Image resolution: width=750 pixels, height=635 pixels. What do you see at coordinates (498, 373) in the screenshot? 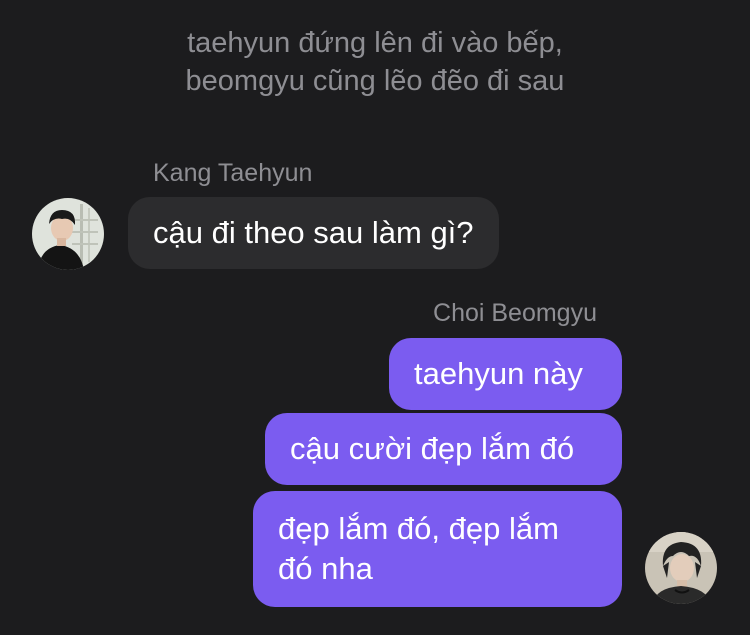
I see `message-text: taehyun này` at bounding box center [498, 373].